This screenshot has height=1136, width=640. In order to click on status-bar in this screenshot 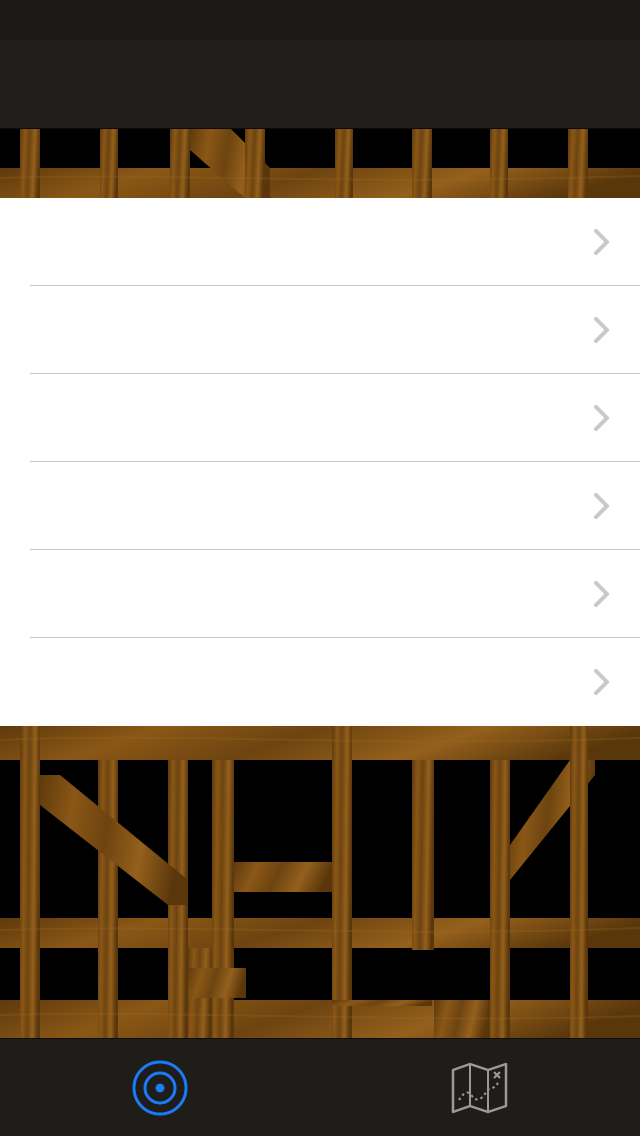, I will do `click(320, 20)`.